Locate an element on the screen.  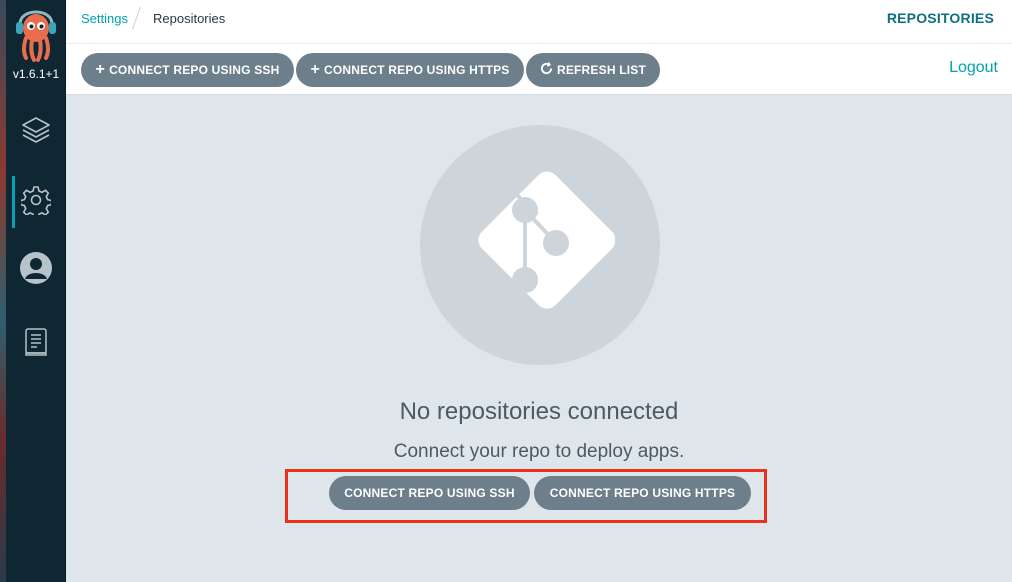
breadcrumb-current: Repositories is located at coordinates (189, 18).